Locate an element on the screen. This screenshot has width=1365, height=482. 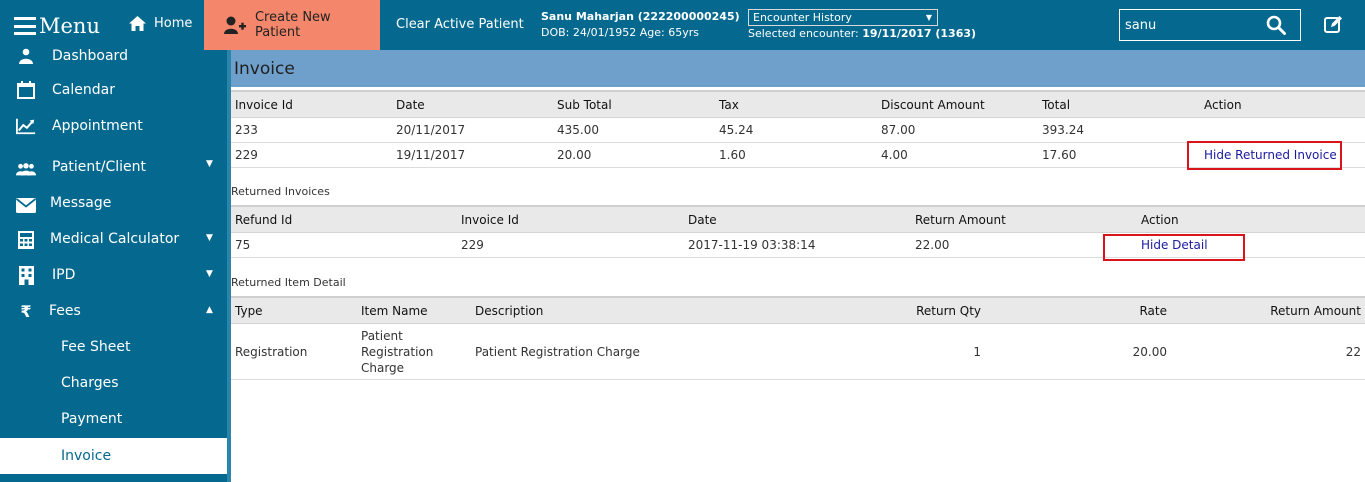
item-return-amount: 22 is located at coordinates (1268, 351).